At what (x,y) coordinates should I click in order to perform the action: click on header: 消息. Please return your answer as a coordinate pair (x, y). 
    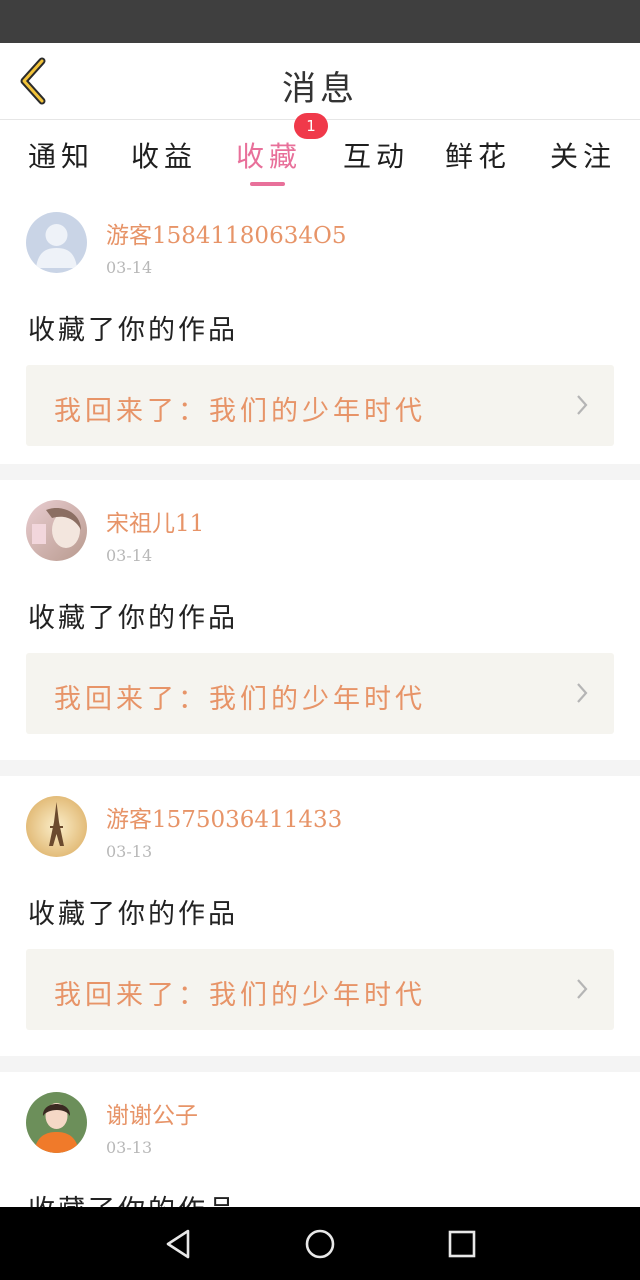
    Looking at the image, I should click on (320, 81).